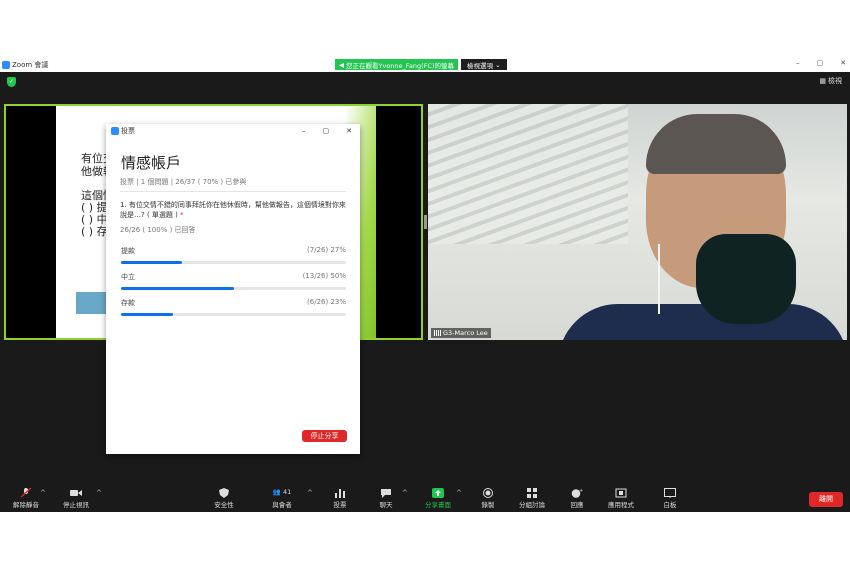 The image size is (850, 570). Describe the element at coordinates (282, 505) in the screenshot. I see `participants-label: 與會者` at that location.